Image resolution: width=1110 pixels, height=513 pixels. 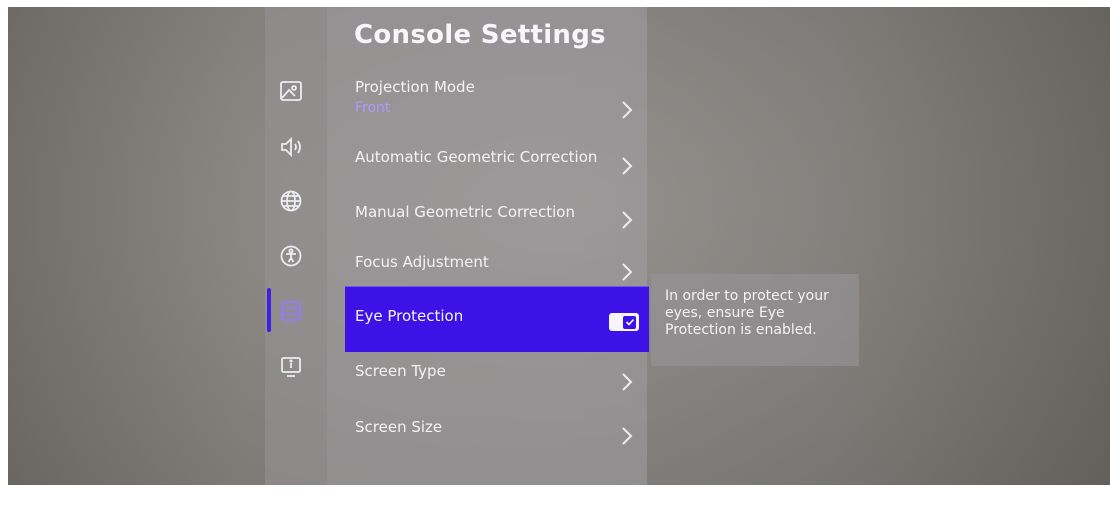 I want to click on checkmark-icon, so click(x=629, y=322).